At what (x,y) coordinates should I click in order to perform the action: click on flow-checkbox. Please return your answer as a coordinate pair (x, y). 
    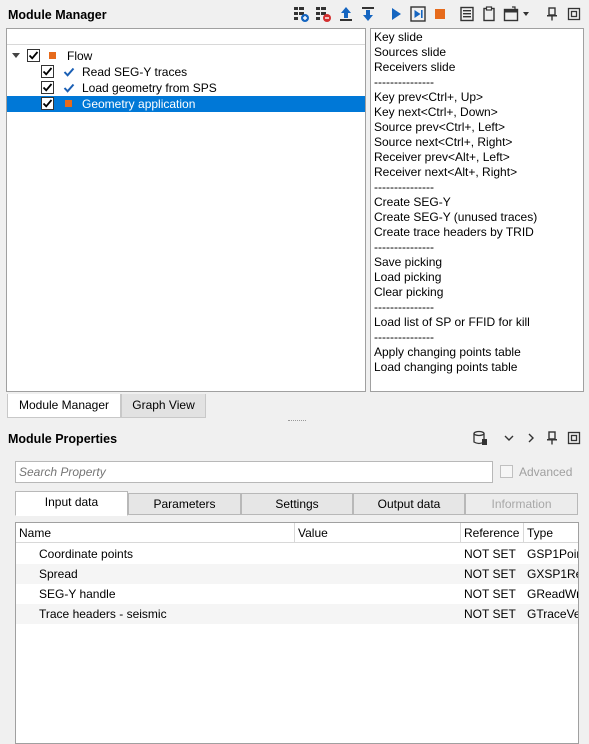
    Looking at the image, I should click on (33, 55).